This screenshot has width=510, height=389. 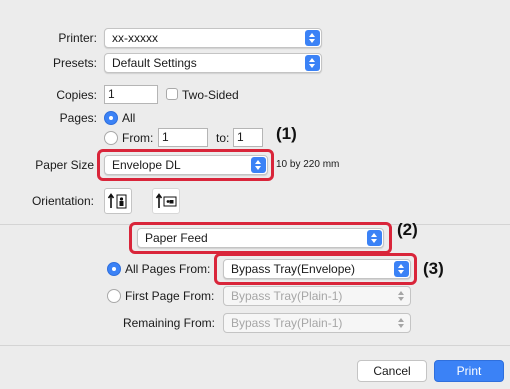 What do you see at coordinates (176, 238) in the screenshot?
I see `panel-value: Paper Feed` at bounding box center [176, 238].